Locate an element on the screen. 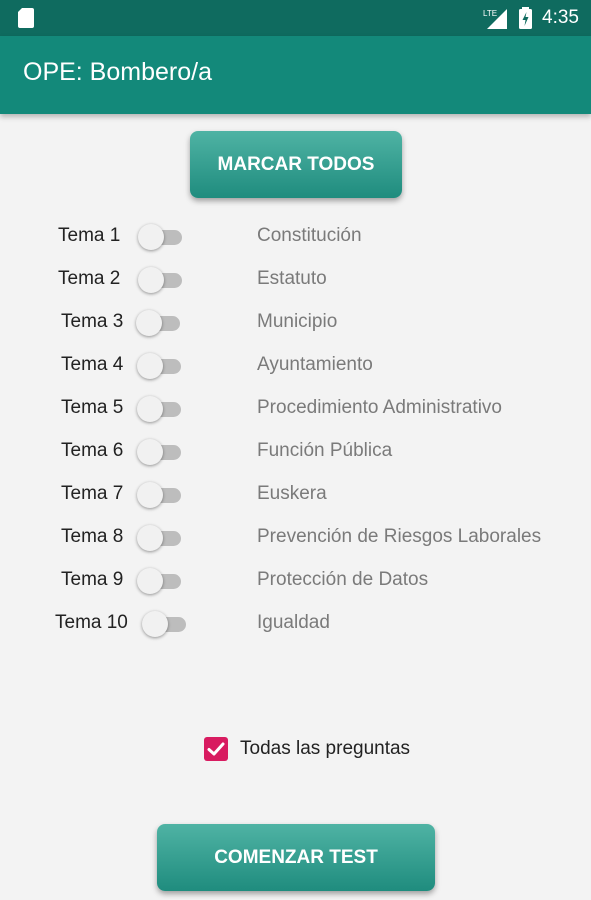 The height and width of the screenshot is (900, 591). topic-row: Tema 1 Constitución is located at coordinates (295, 236).